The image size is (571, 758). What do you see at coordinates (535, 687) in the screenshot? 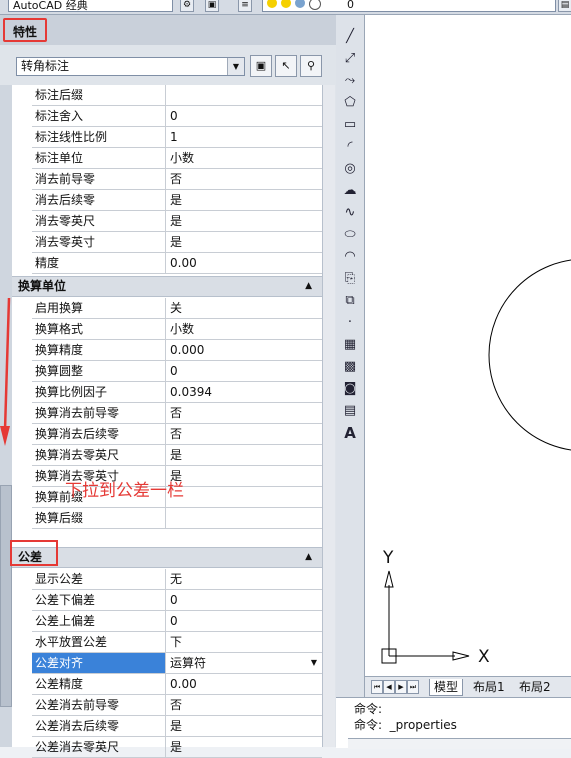
I see `tab-layout2: 布局2` at bounding box center [535, 687].